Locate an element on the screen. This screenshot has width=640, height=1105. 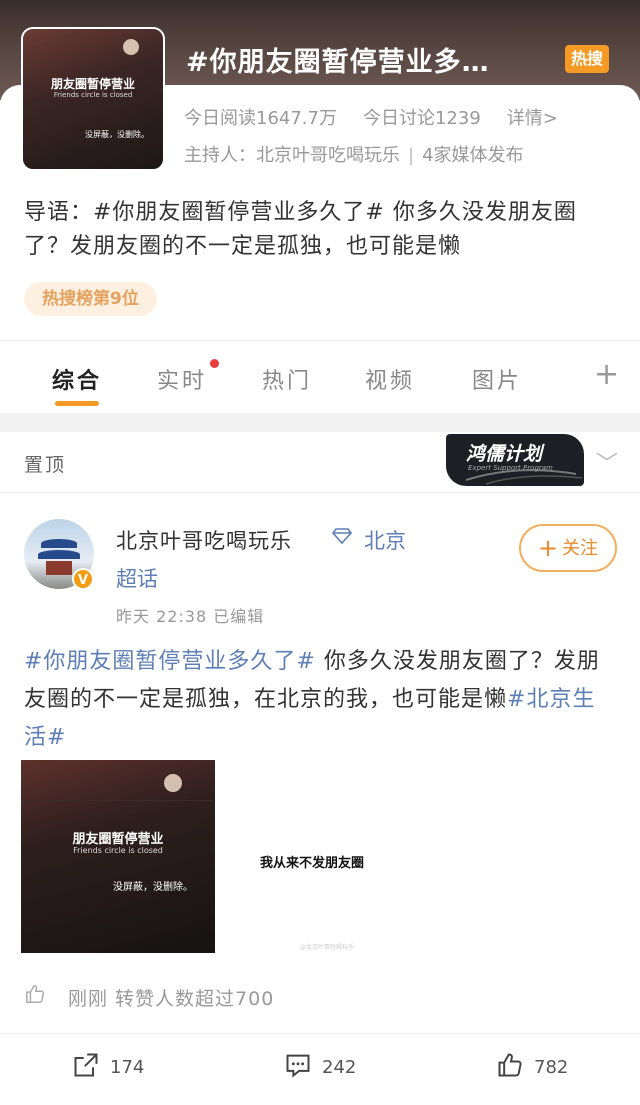
image-watermark: @北京叶哥吃喝玩乐 is located at coordinates (327, 947).